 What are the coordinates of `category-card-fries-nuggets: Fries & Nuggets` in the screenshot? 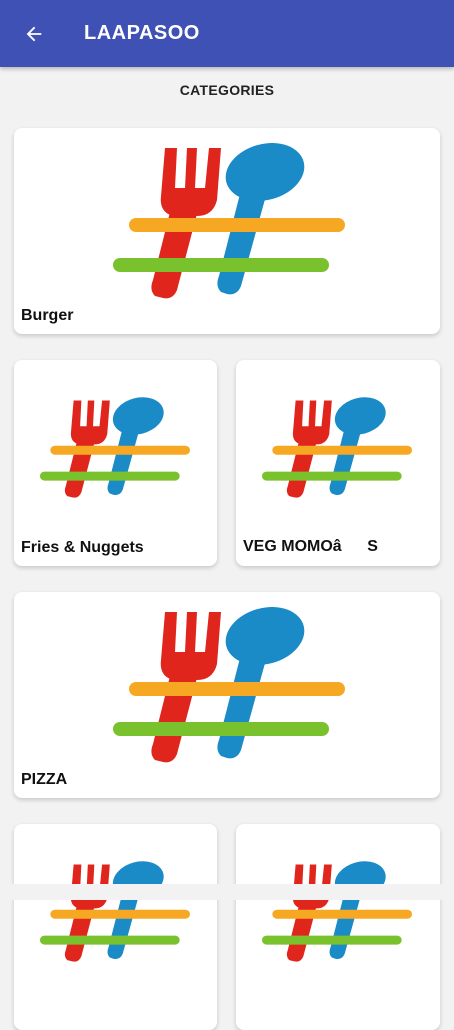 It's located at (115, 463).